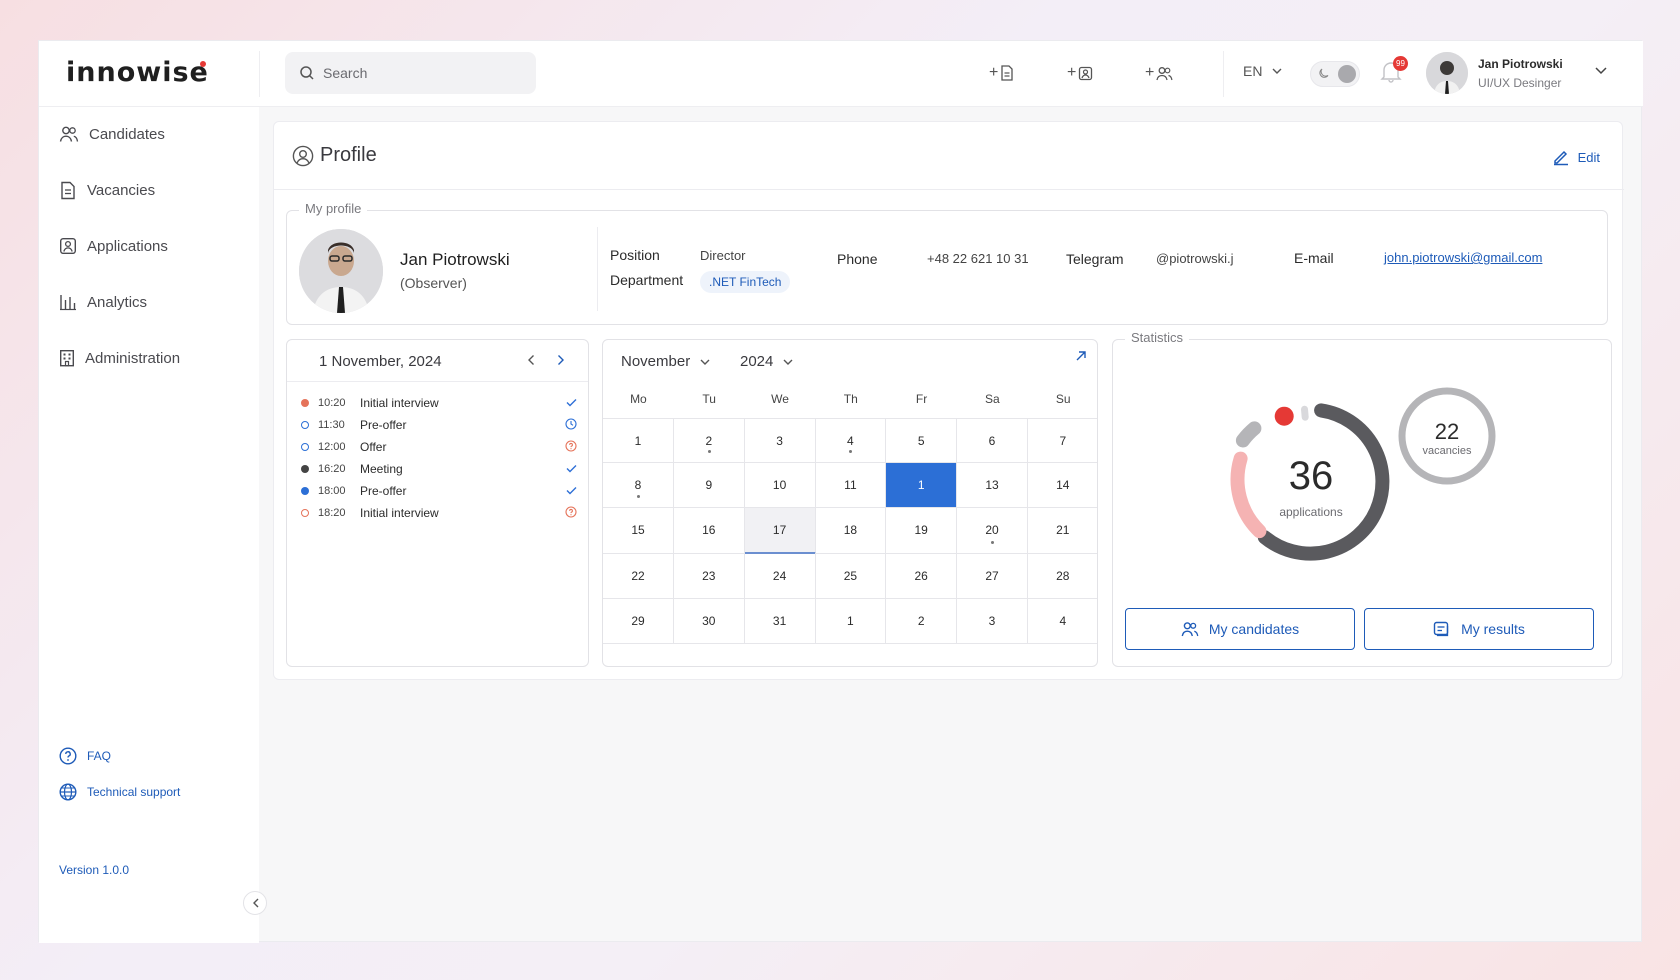 This screenshot has width=1680, height=980. I want to click on month-label: November, so click(656, 361).